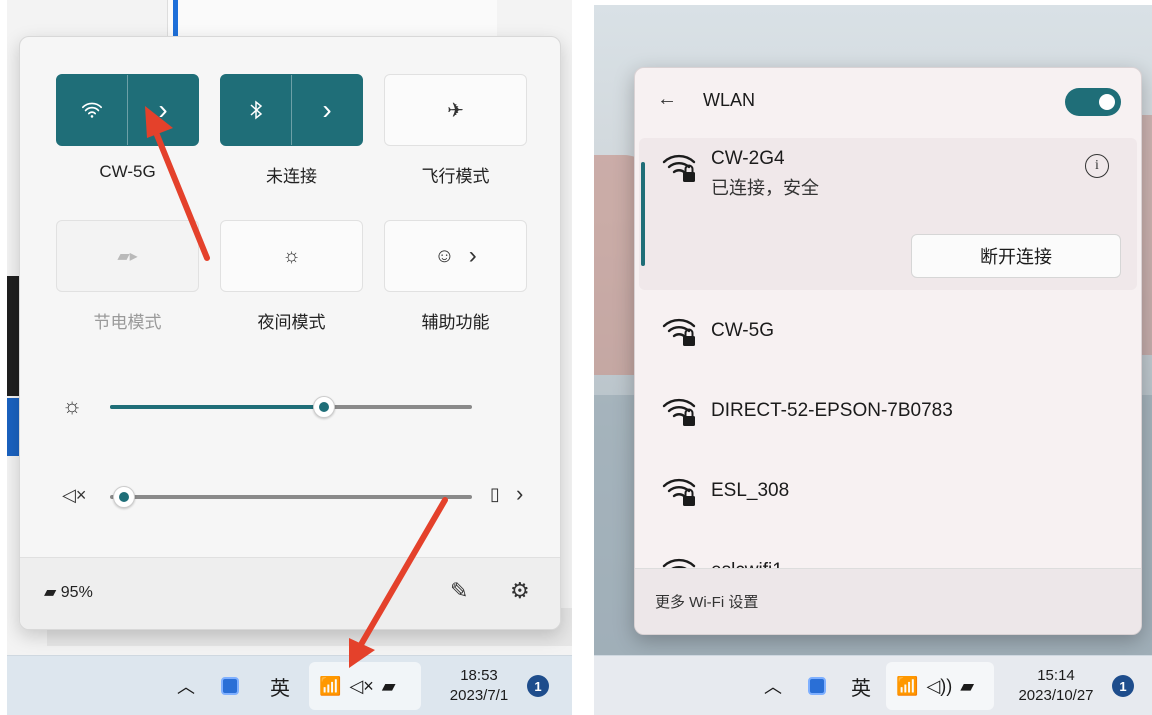  What do you see at coordinates (1093, 102) in the screenshot?
I see `wlan-toggle` at bounding box center [1093, 102].